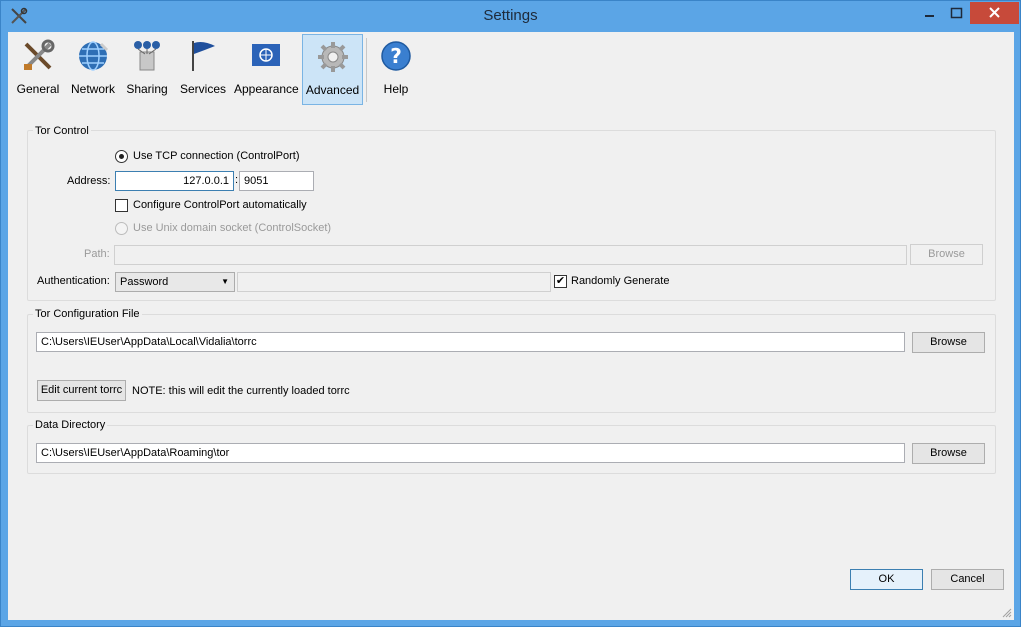 The width and height of the screenshot is (1021, 627). I want to click on appearance-flag-icon, so click(266, 55).